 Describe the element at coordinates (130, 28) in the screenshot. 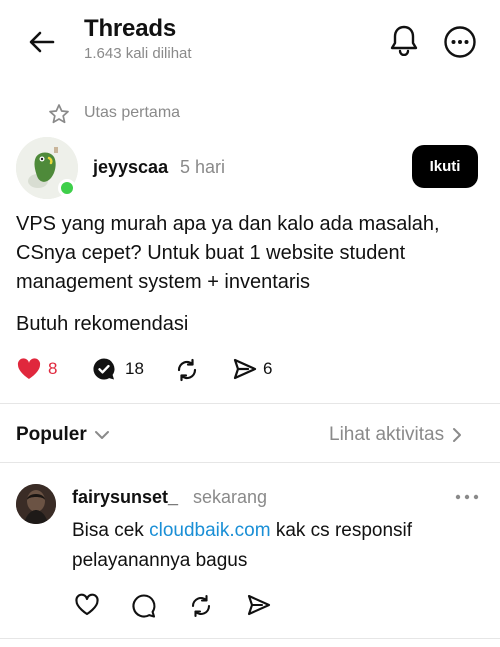

I see `page-title: Threads` at that location.